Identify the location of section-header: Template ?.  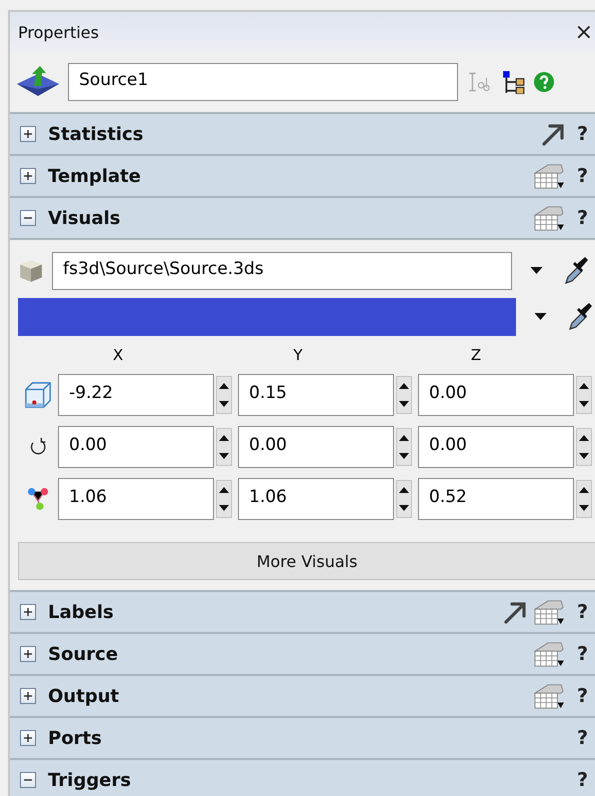
(302, 175).